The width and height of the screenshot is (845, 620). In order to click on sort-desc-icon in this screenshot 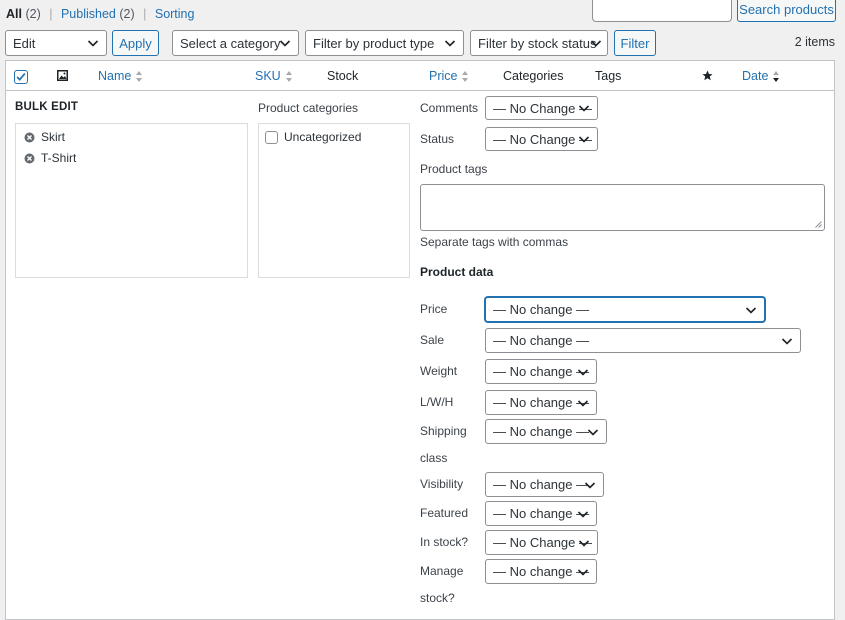, I will do `click(776, 76)`.